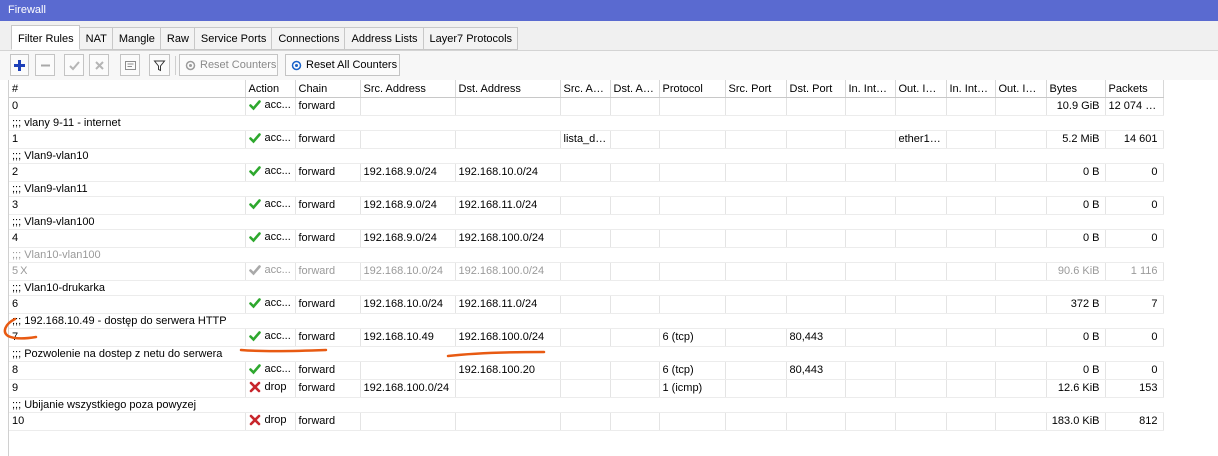 The image size is (1218, 456). I want to click on column-header-src-address: Src. Address, so click(408, 89).